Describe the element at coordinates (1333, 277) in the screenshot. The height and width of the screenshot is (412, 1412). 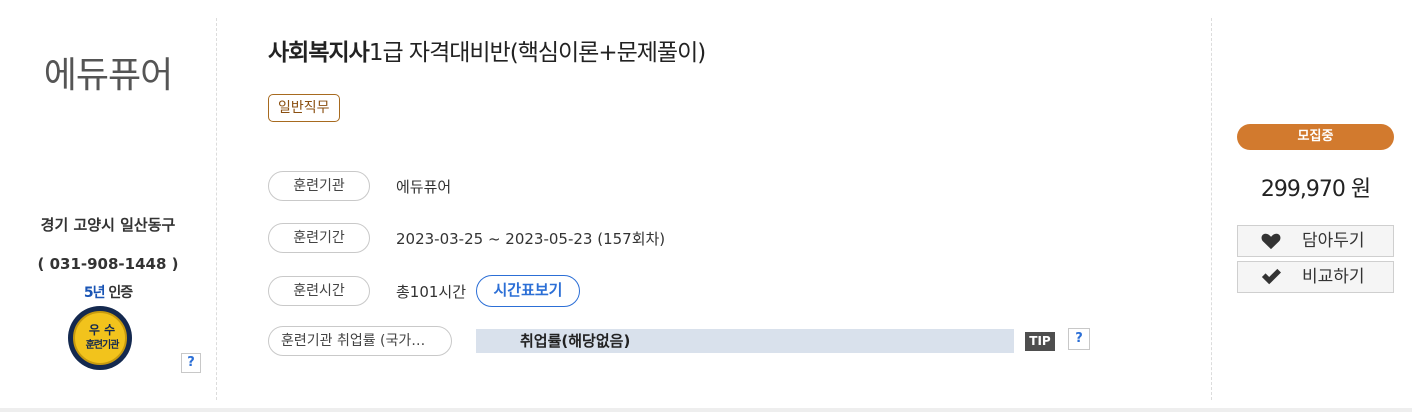
I see `compare-label: 비교하기` at that location.